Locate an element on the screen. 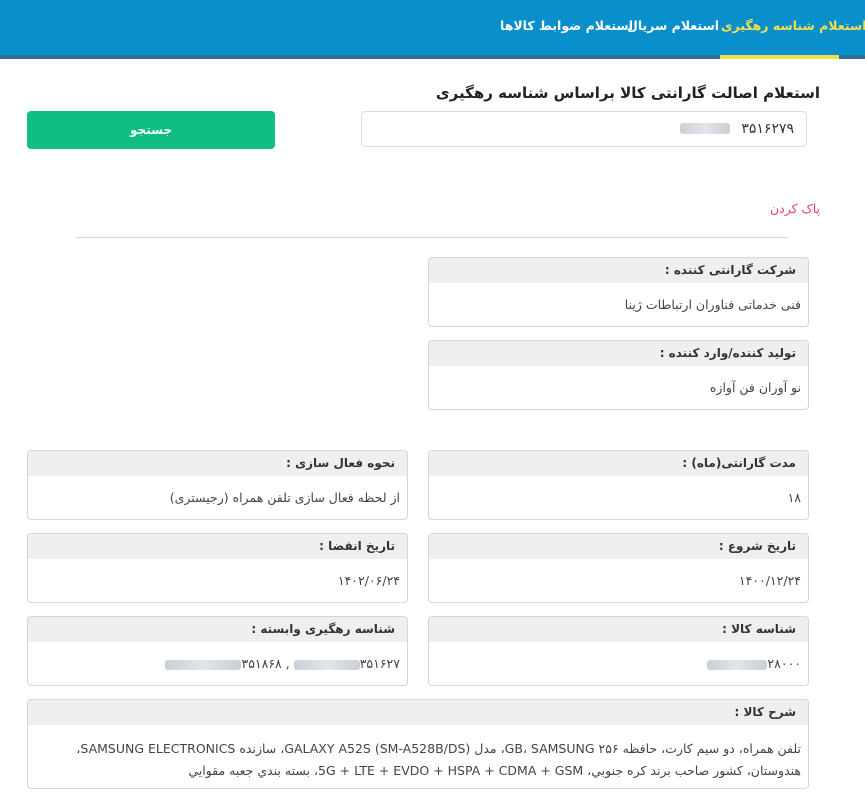 The image size is (865, 796). card-expiry-date: تاریخ انقضا : ۱۴۰۲/۰۶/۲۴ is located at coordinates (217, 568).